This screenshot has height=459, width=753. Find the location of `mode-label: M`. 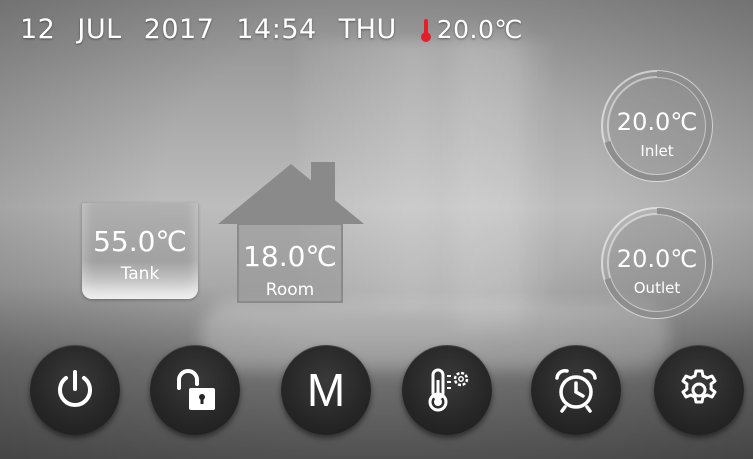

mode-label: M is located at coordinates (326, 390).